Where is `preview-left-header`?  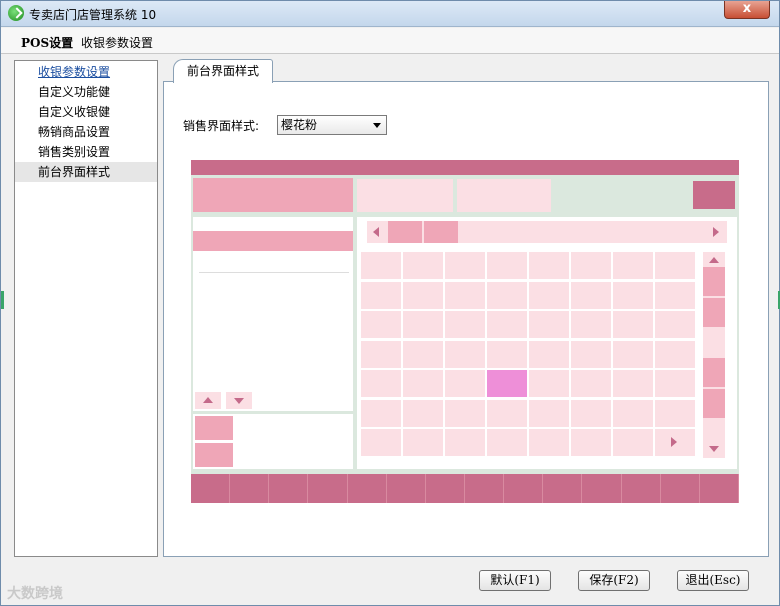 preview-left-header is located at coordinates (273, 241).